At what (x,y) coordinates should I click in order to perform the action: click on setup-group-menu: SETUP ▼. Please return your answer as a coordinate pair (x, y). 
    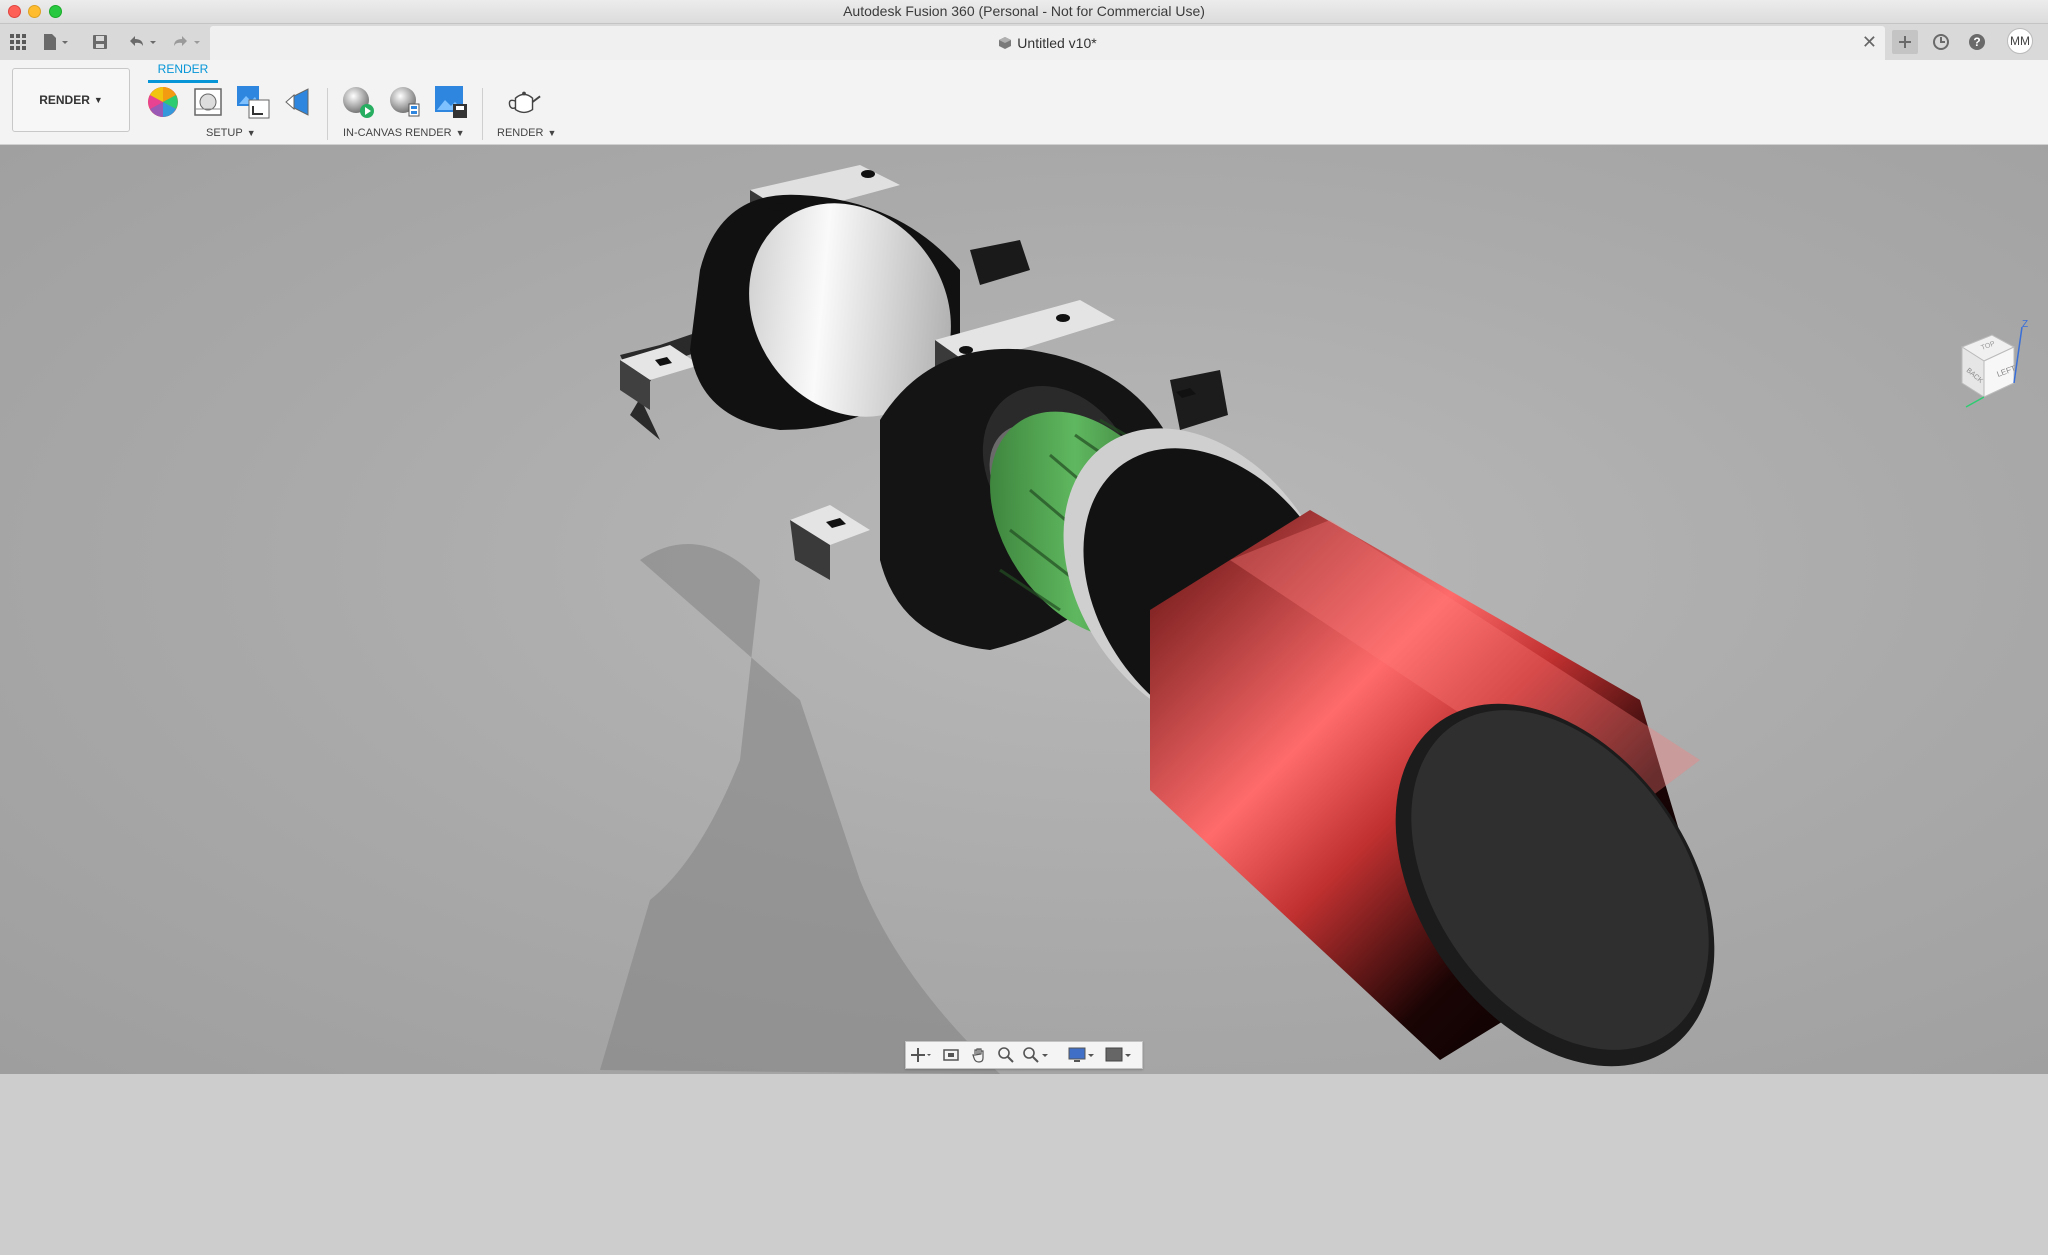
    Looking at the image, I should click on (231, 133).